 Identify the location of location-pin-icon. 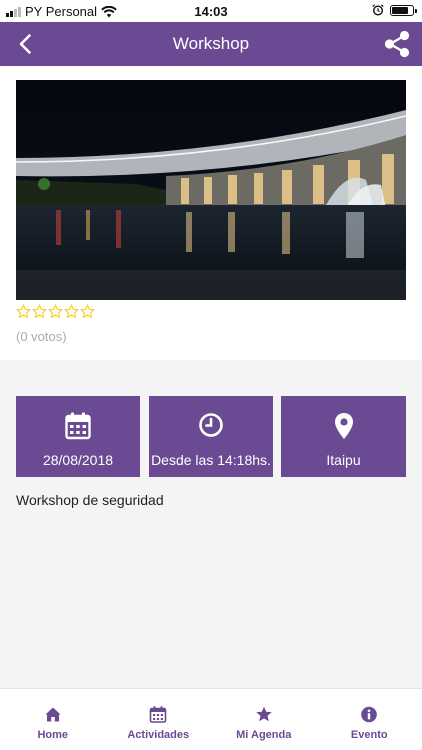
(343, 426).